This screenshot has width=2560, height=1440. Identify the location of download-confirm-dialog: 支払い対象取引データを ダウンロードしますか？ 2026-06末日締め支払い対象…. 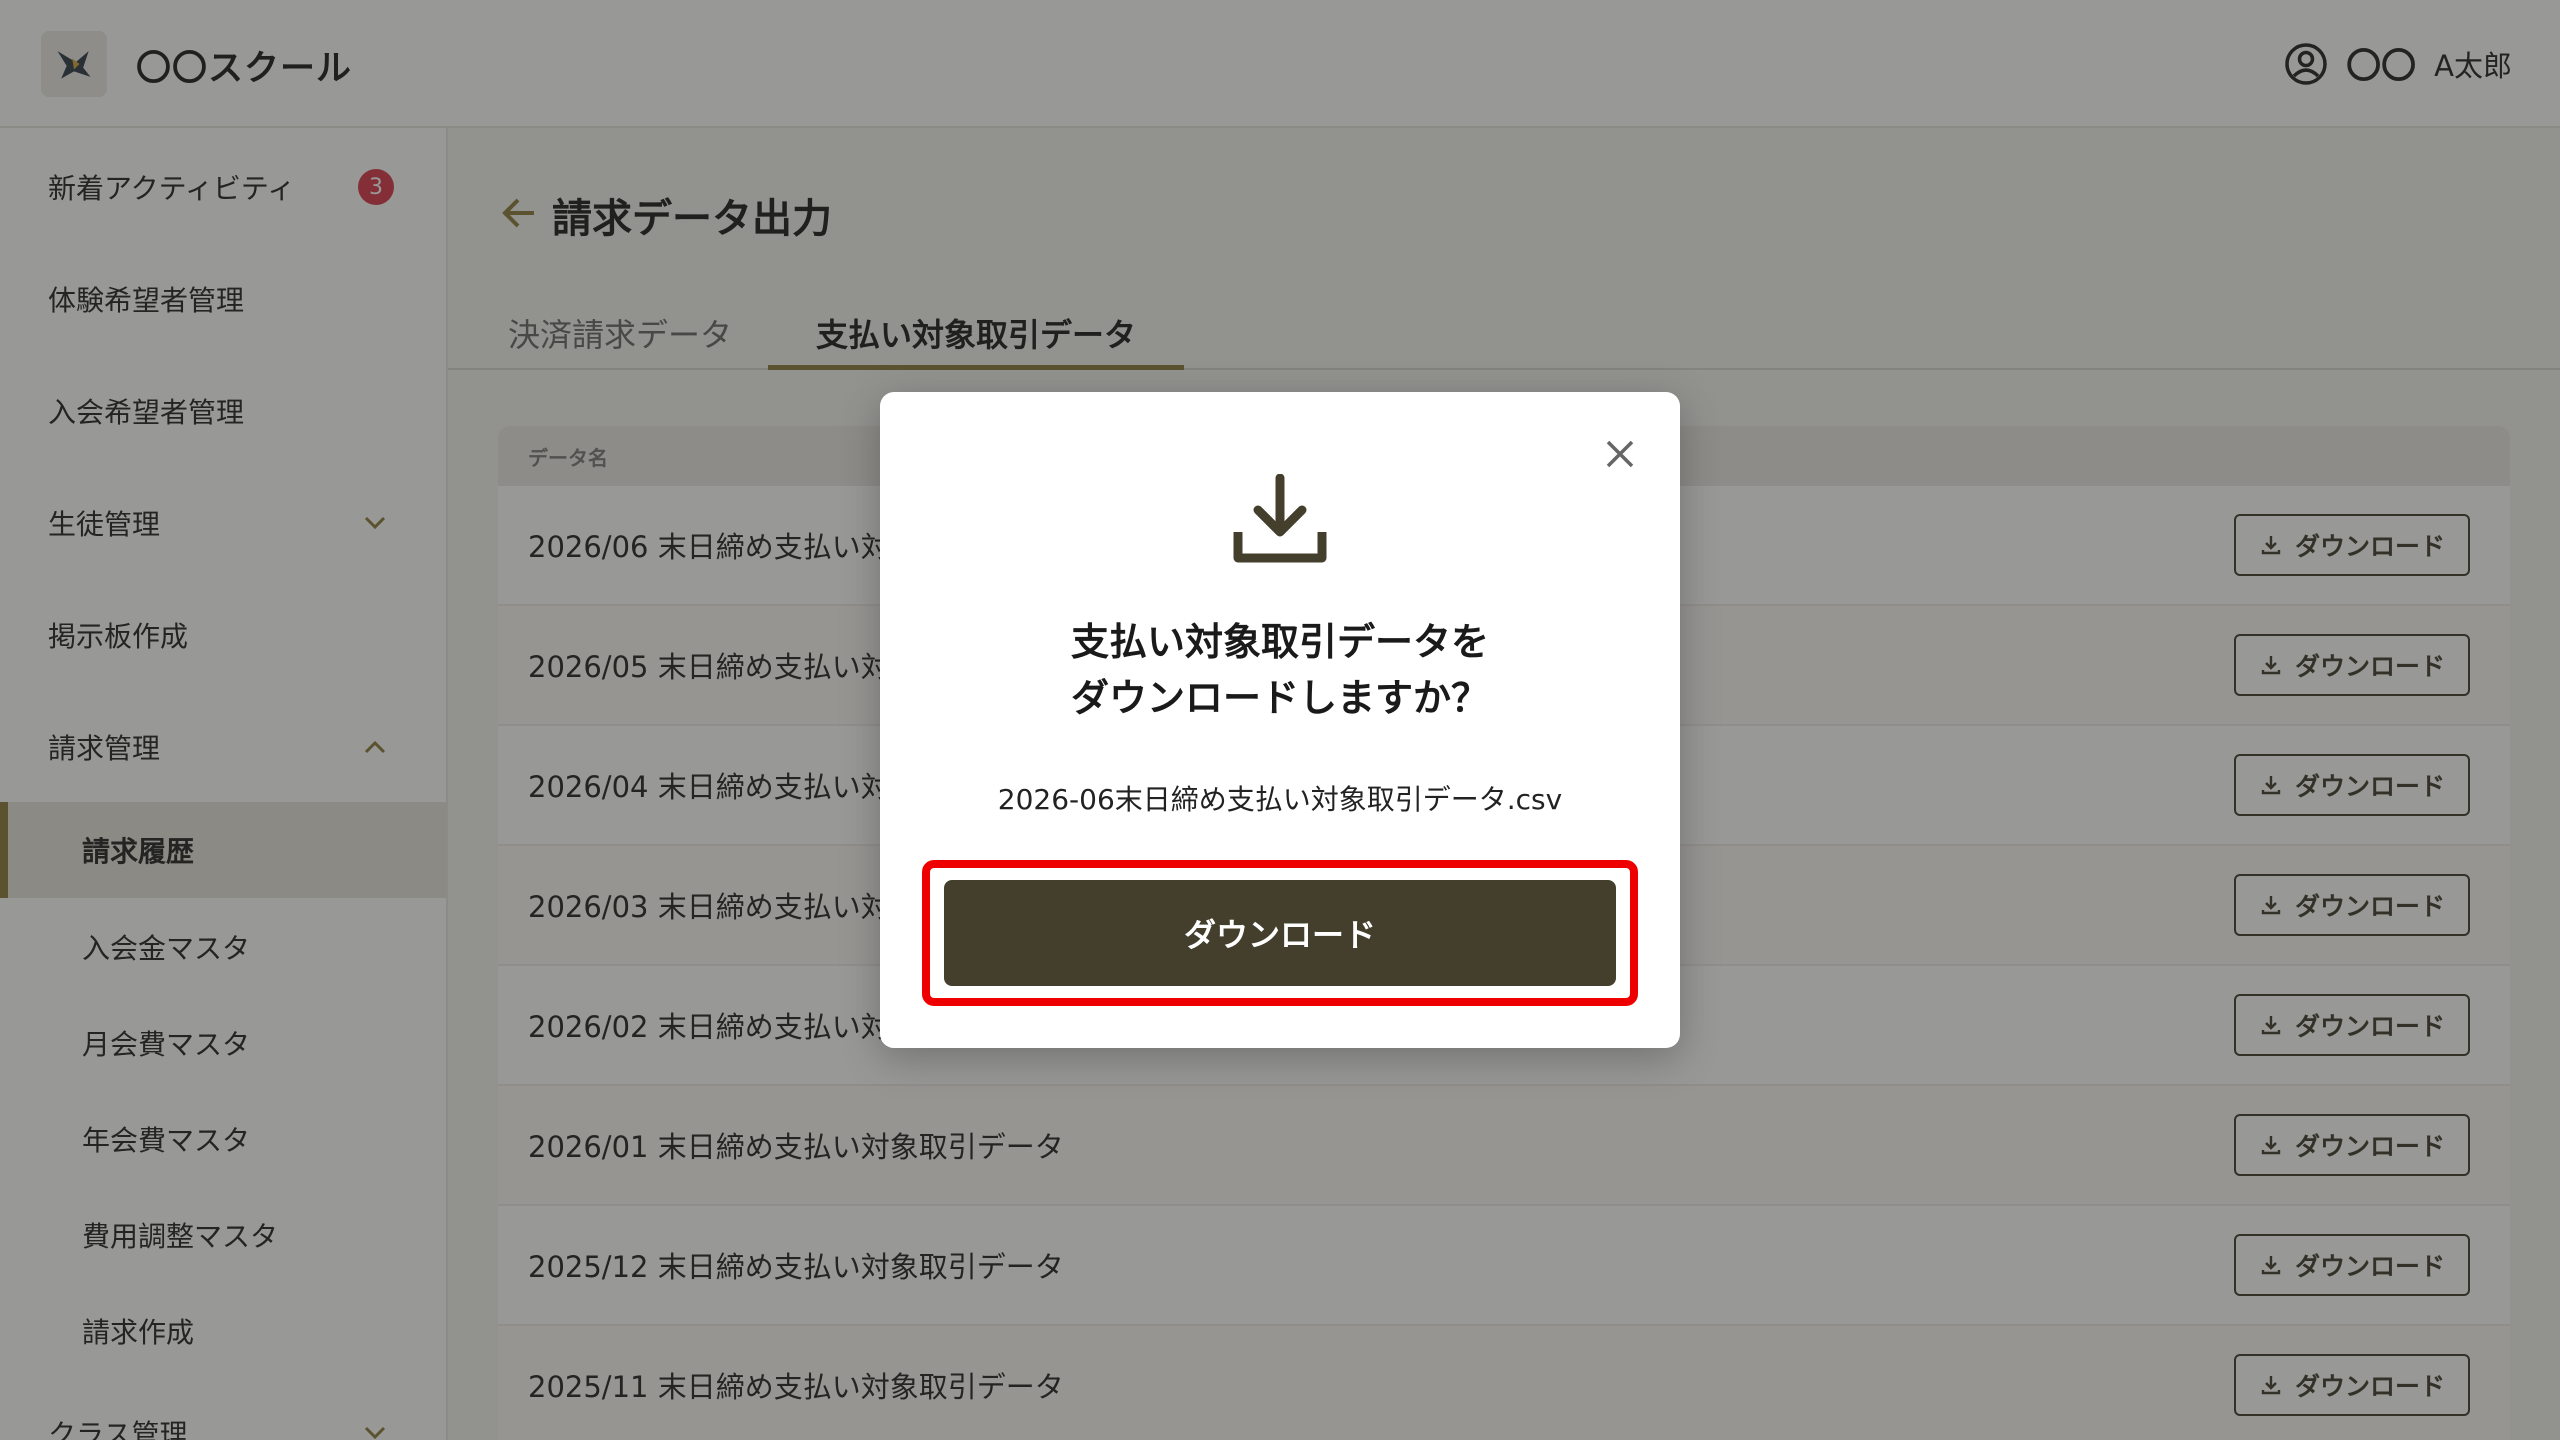
(1280, 720).